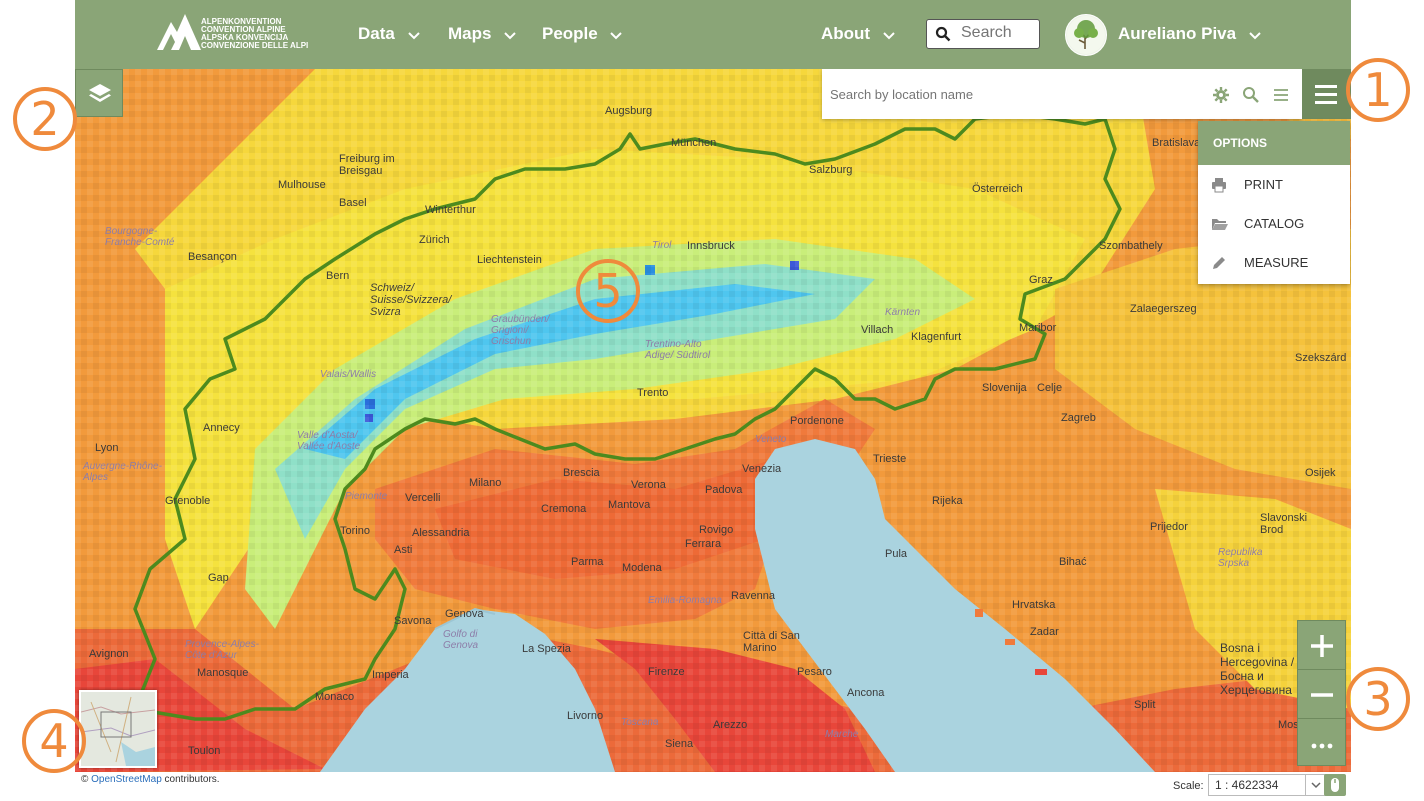 The height and width of the screenshot is (801, 1424). I want to click on map-label-ferrara: Ferrara, so click(703, 544).